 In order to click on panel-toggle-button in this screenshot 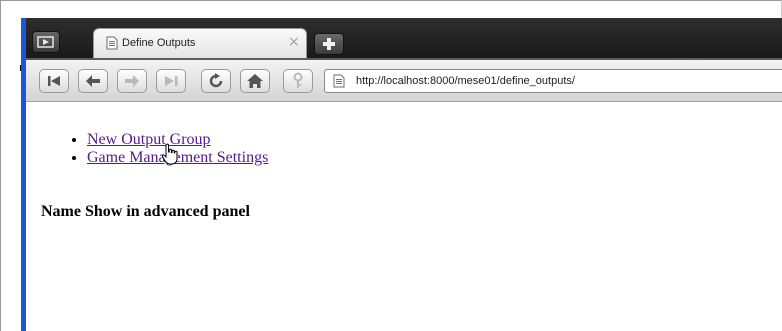, I will do `click(46, 42)`.